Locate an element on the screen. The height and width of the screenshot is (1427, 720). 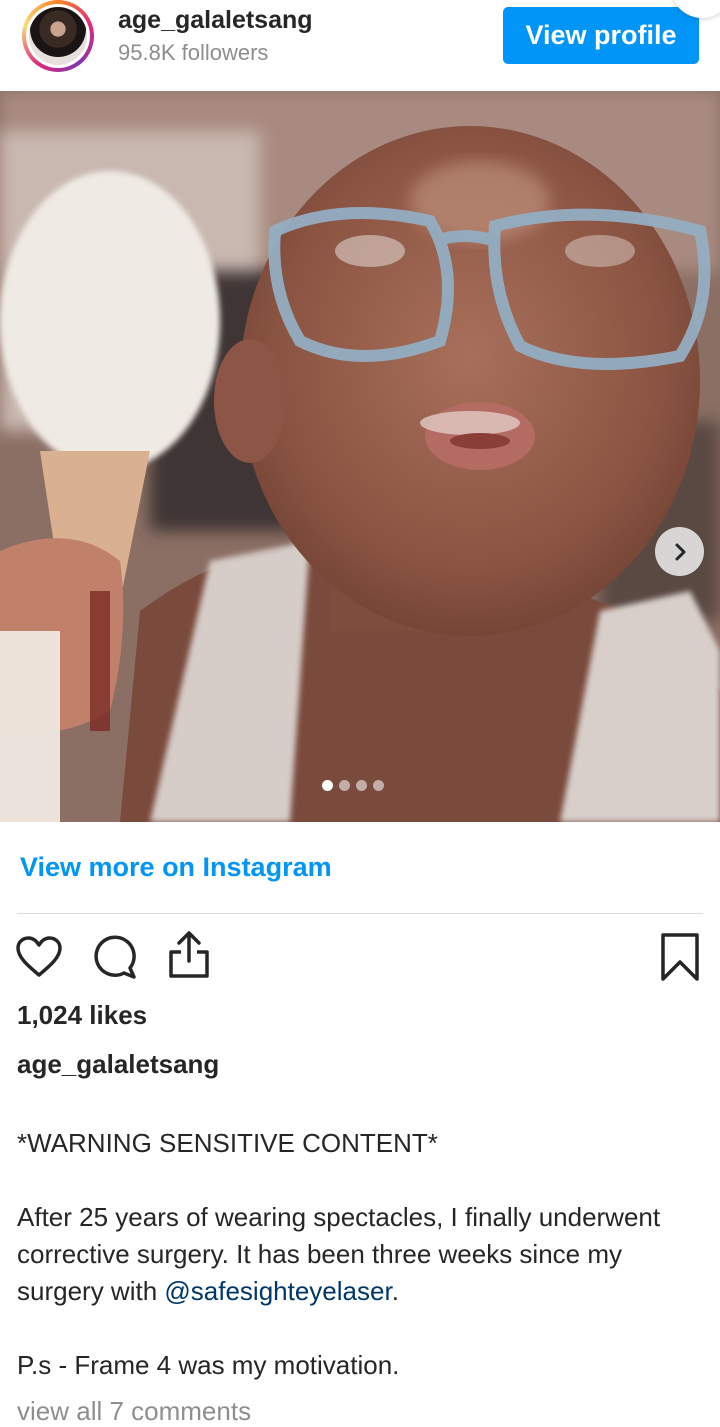
mention-link: @safesighteyelaser is located at coordinates (277, 1291).